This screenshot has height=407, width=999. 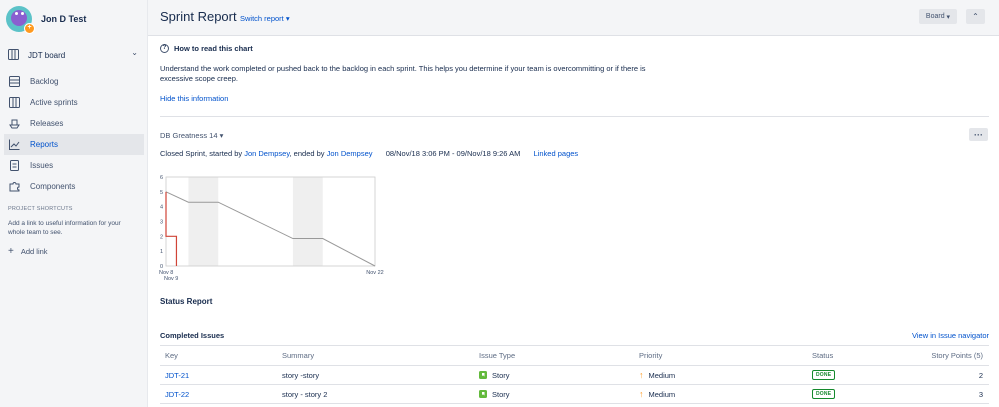 I want to click on y-tick-label: 6, so click(x=161, y=178).